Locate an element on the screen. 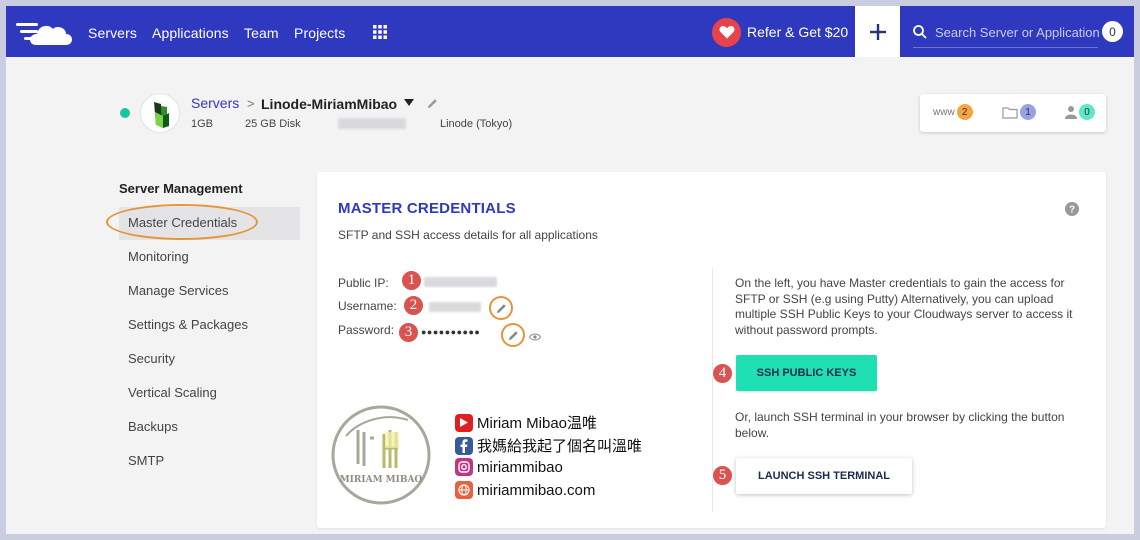 This screenshot has width=1140, height=540. apps-count-badge: 2 is located at coordinates (964, 112).